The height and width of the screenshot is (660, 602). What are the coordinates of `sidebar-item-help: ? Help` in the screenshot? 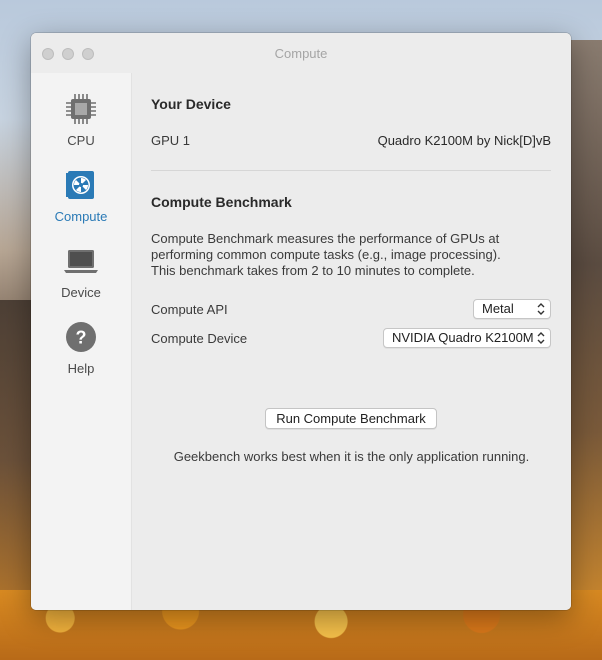 It's located at (81, 347).